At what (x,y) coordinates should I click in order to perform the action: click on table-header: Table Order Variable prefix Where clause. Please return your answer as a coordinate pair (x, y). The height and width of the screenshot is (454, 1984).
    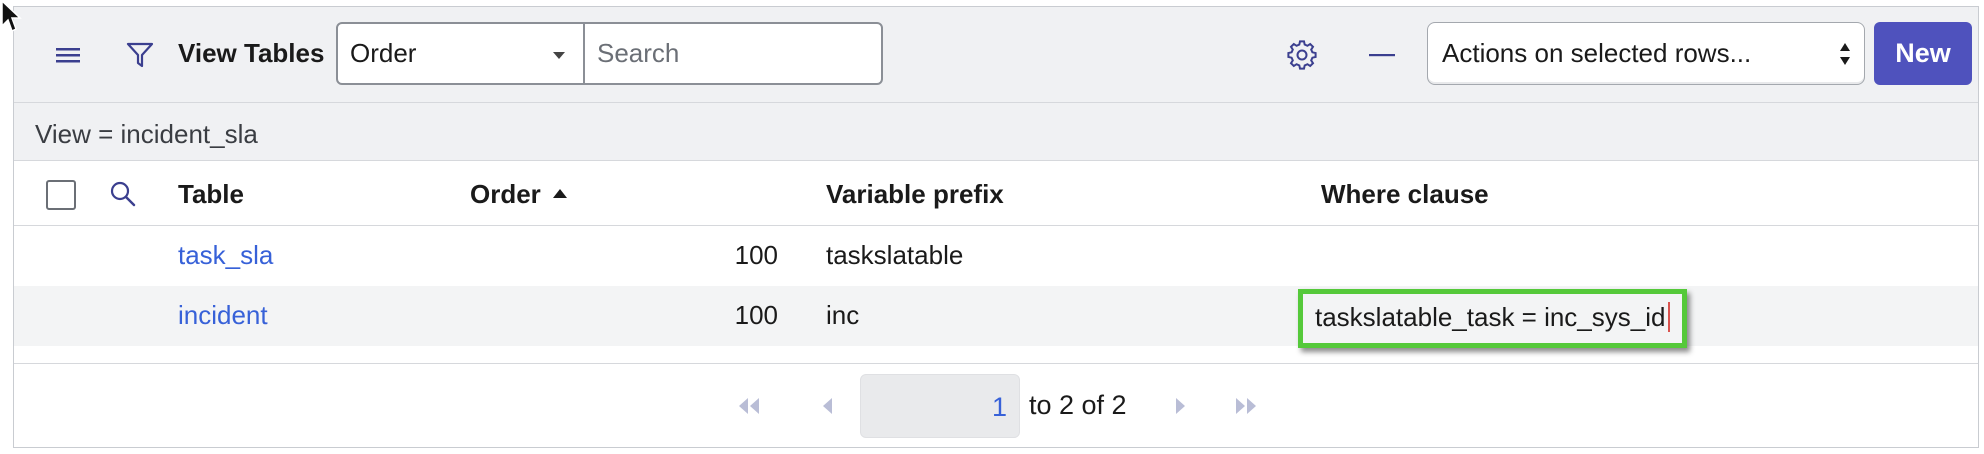
    Looking at the image, I should click on (996, 193).